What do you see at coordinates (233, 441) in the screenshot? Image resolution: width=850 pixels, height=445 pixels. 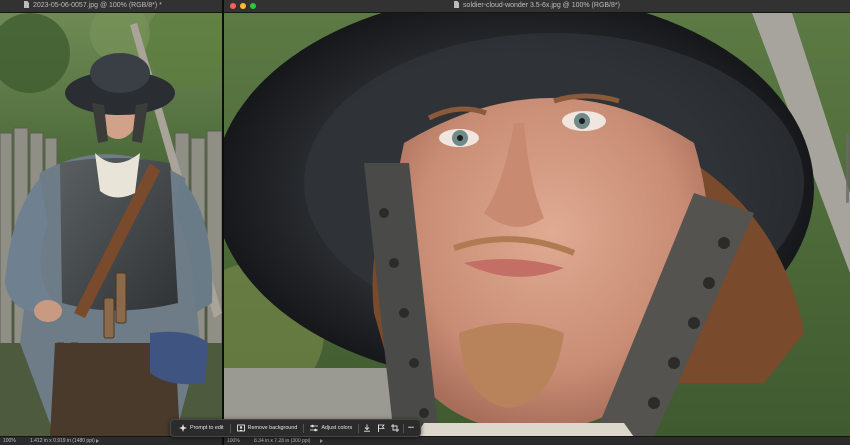 I see `right-zoom-level: 100%` at bounding box center [233, 441].